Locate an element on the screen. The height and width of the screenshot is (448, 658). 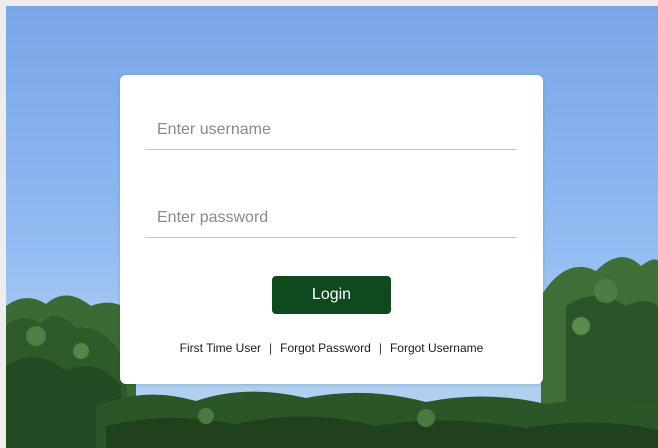
forgot-username-link: Forgot Username is located at coordinates (436, 348).